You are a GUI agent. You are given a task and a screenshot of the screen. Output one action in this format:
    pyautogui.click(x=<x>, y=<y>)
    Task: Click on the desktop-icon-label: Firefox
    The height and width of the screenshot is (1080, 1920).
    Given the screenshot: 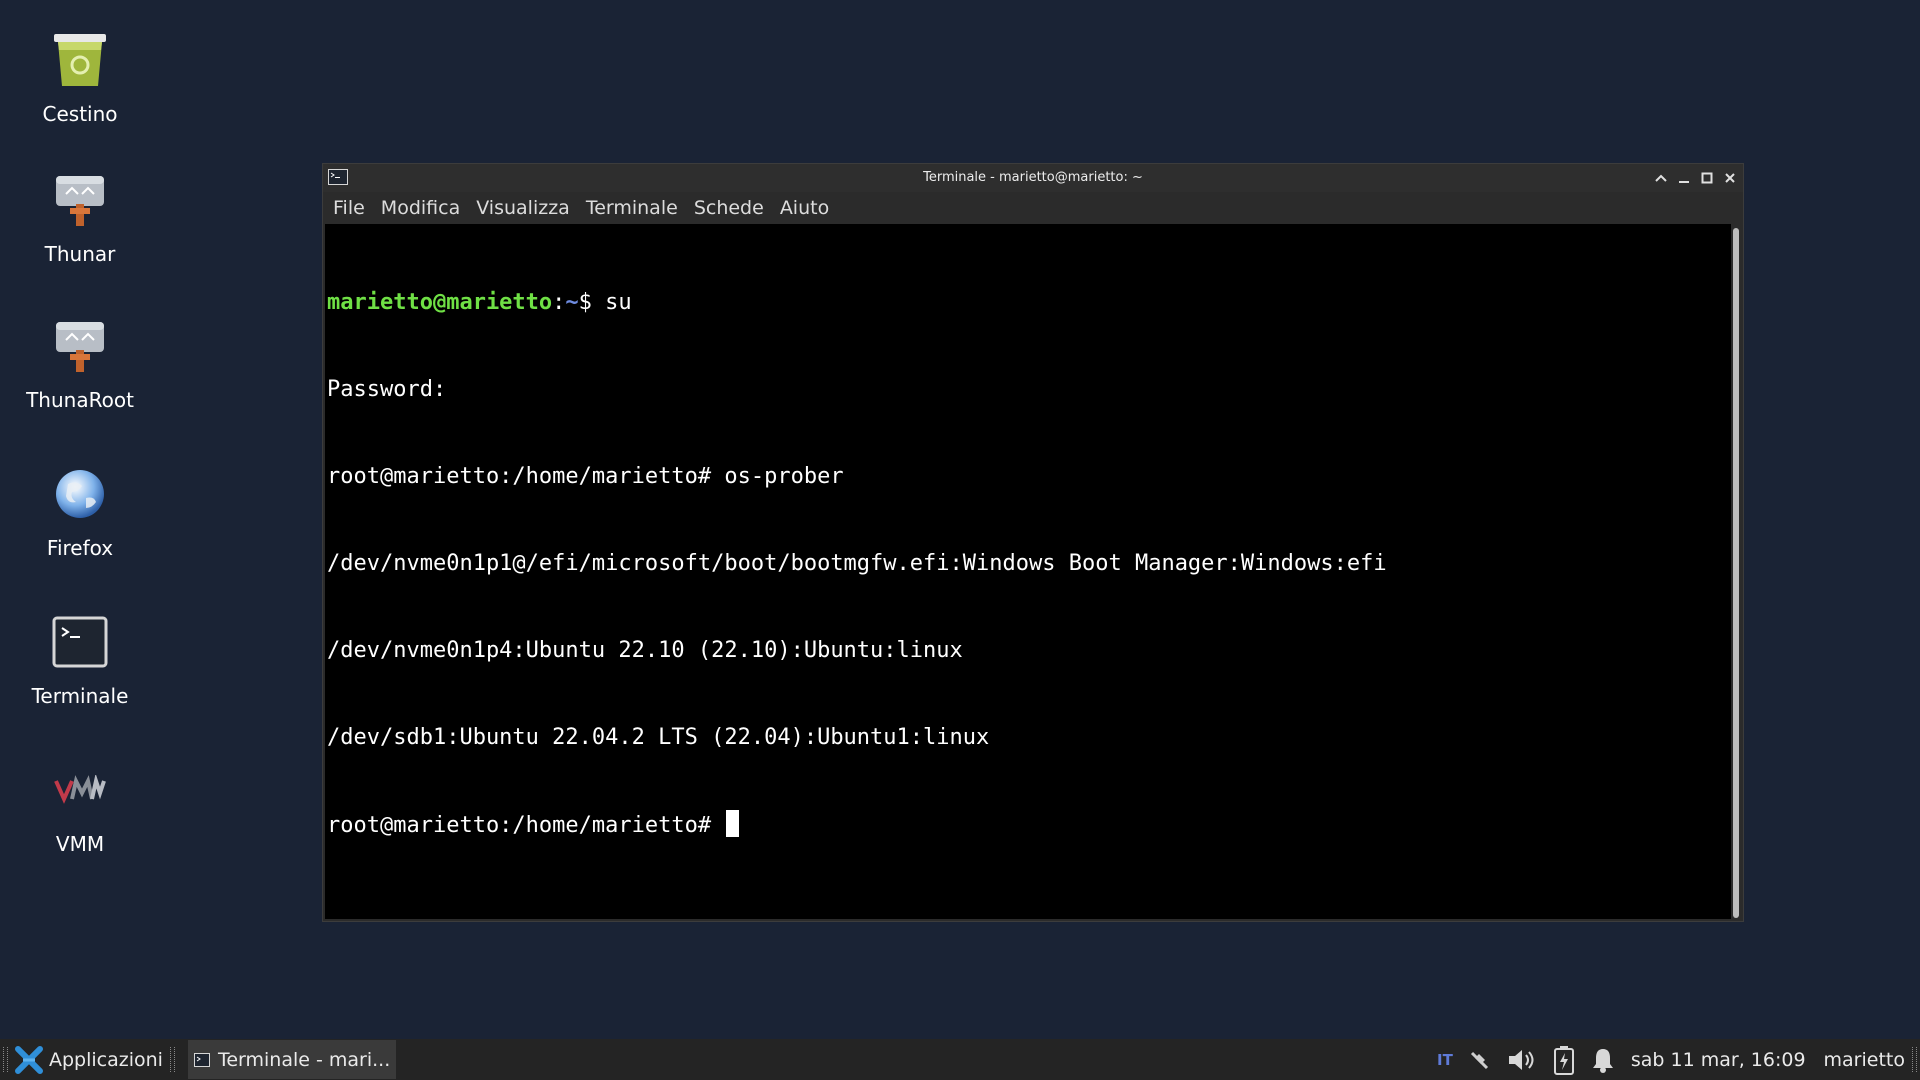 What is the action you would take?
    pyautogui.click(x=80, y=548)
    